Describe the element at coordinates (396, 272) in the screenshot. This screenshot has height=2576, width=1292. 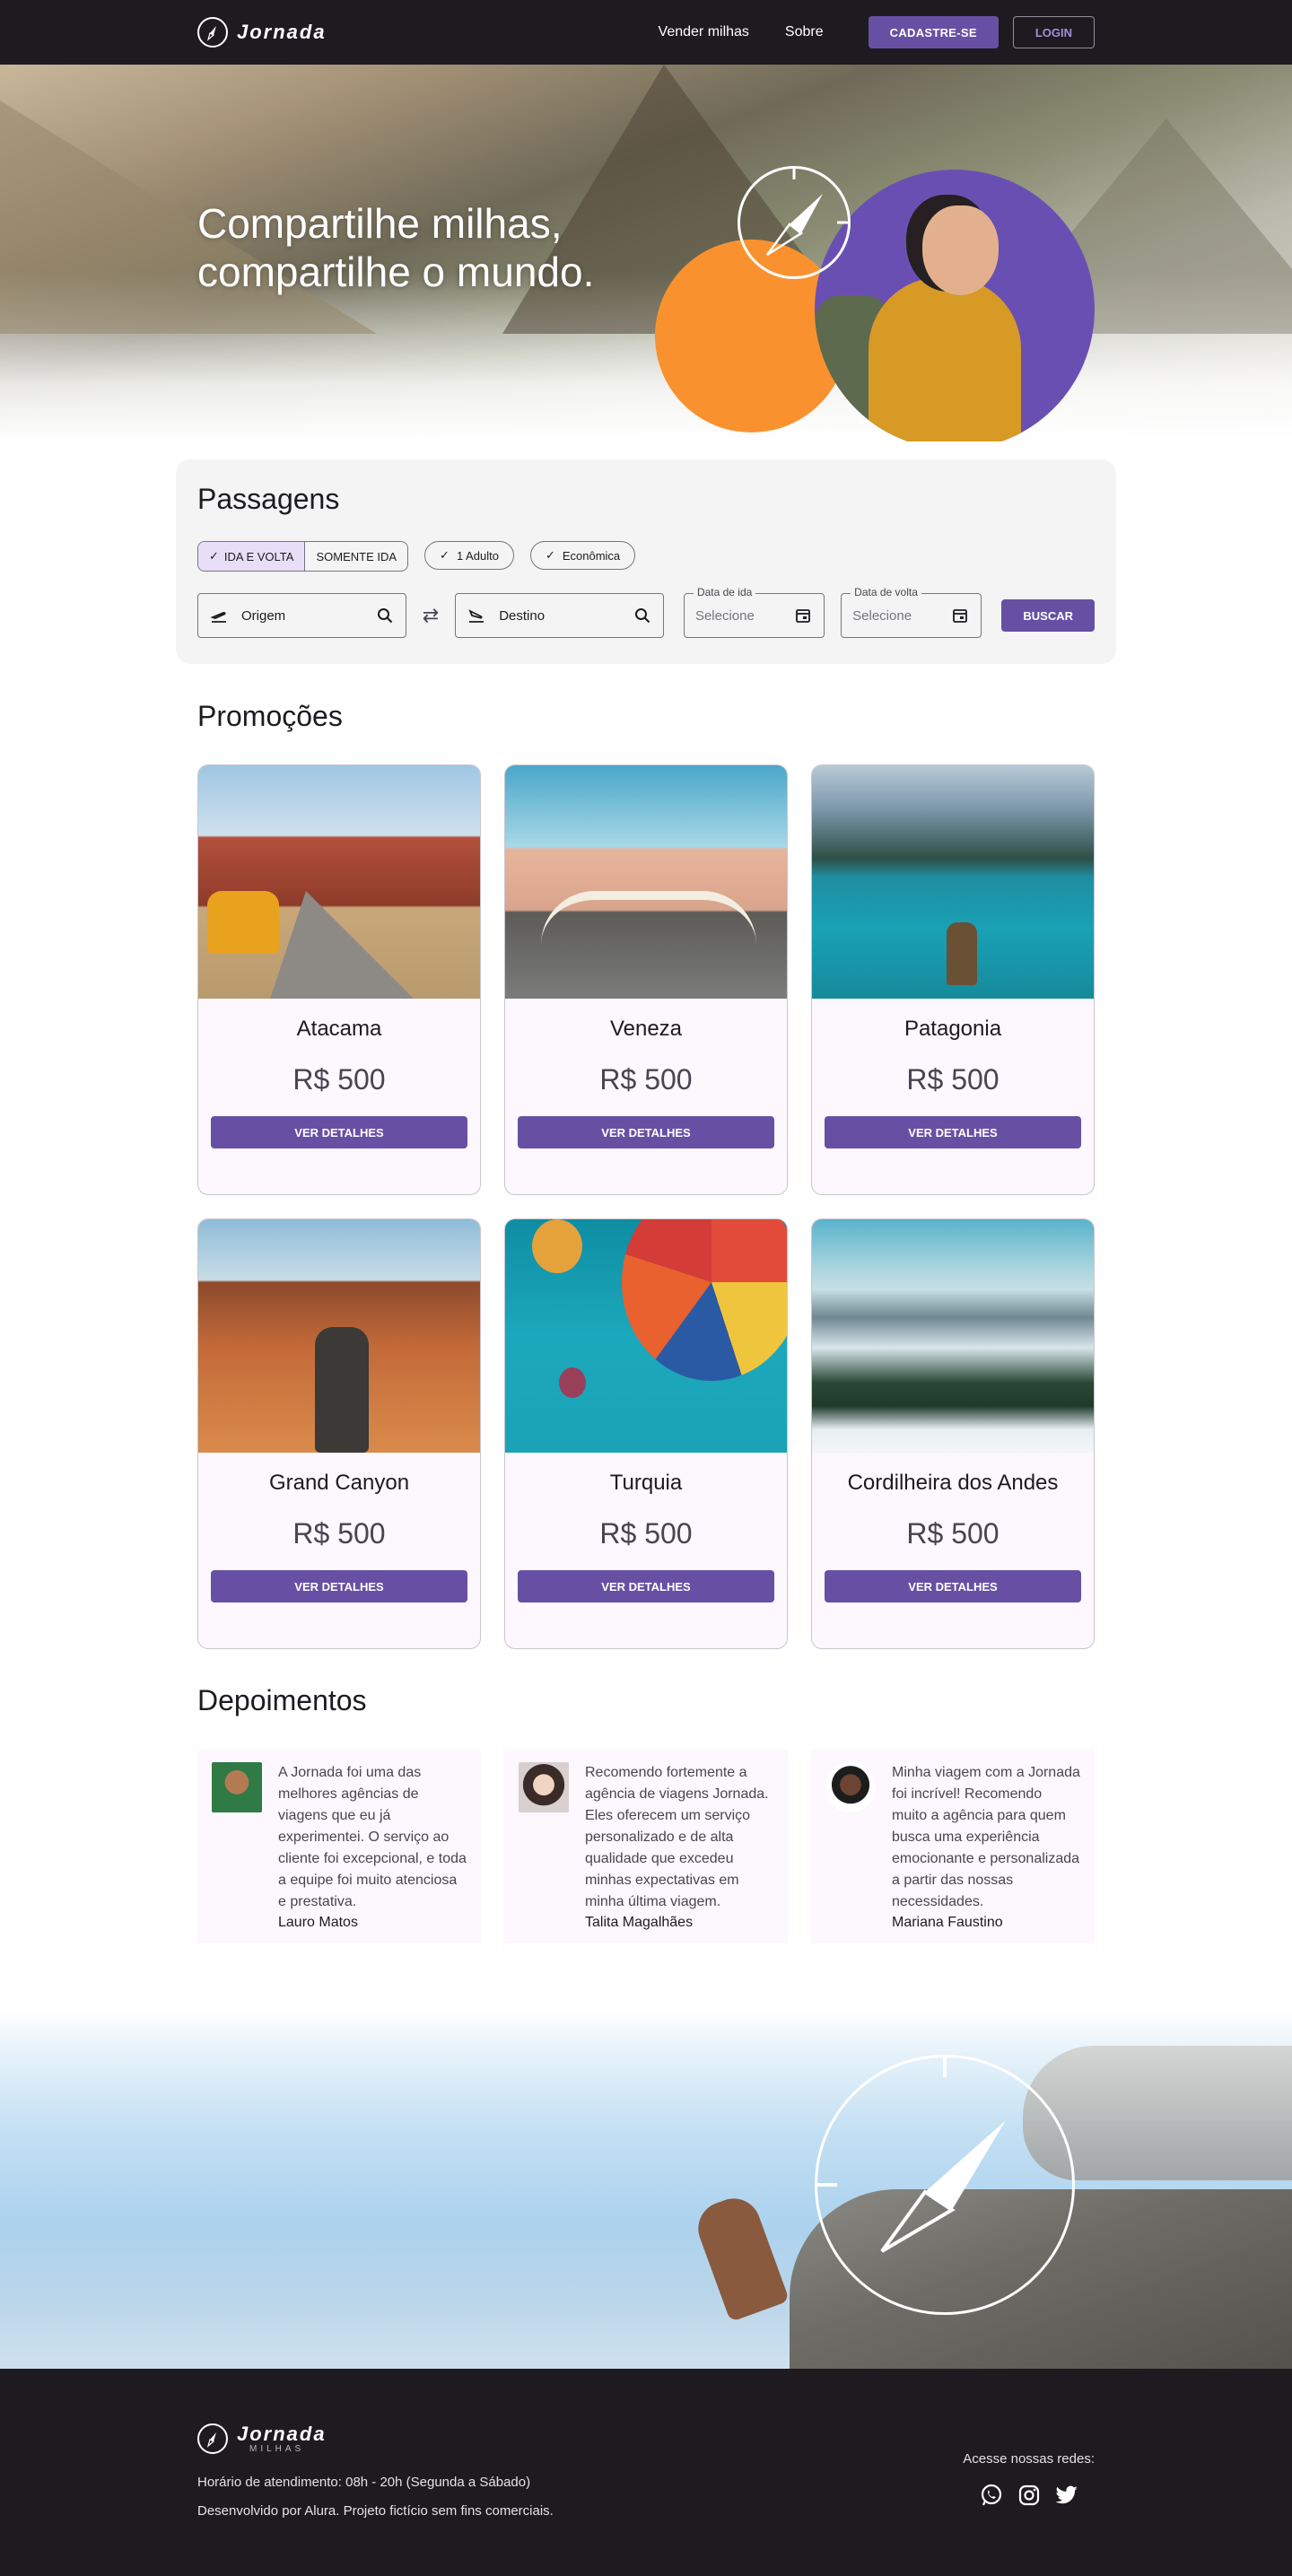
I see `hero-title-line2: compartilhe o mundo.` at that location.